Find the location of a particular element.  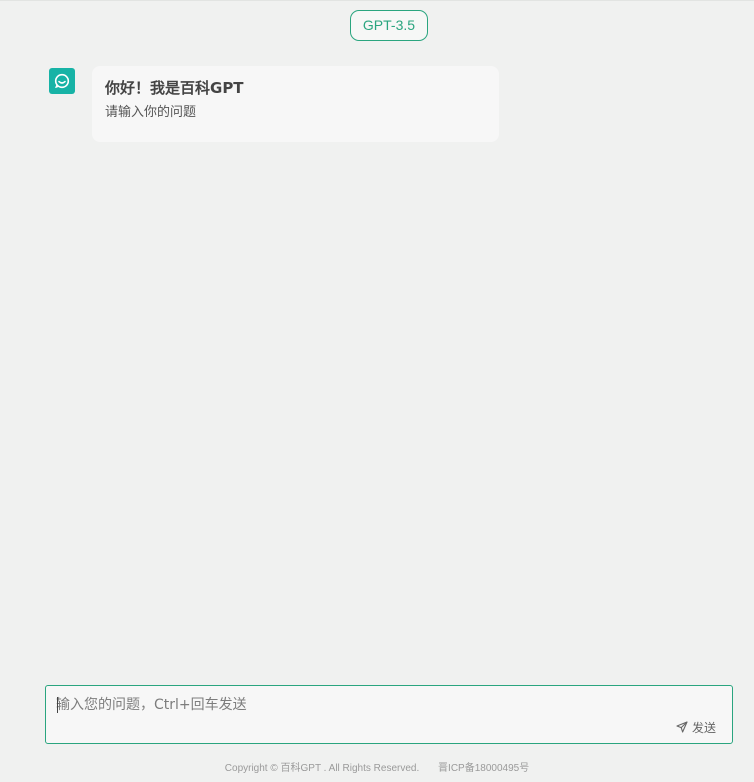

chat-smile-icon is located at coordinates (62, 81).